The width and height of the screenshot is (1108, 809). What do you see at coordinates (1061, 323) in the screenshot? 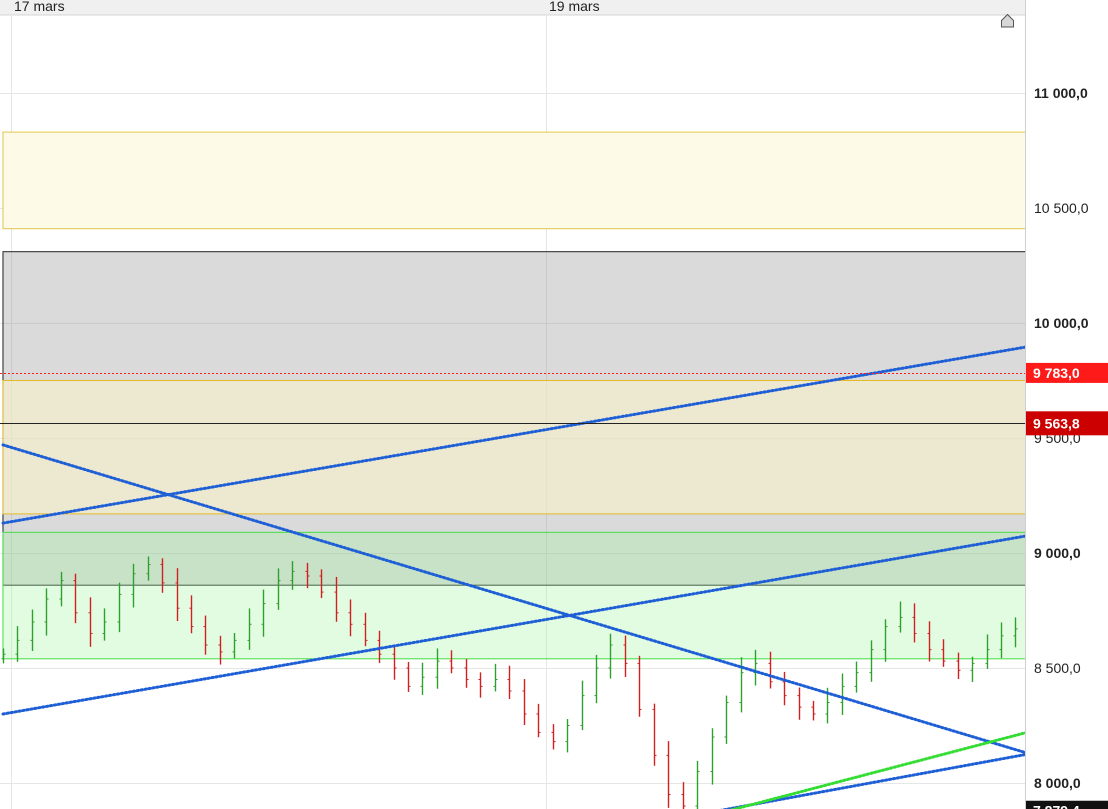
I see `price-axis-label: 10 000,0` at bounding box center [1061, 323].